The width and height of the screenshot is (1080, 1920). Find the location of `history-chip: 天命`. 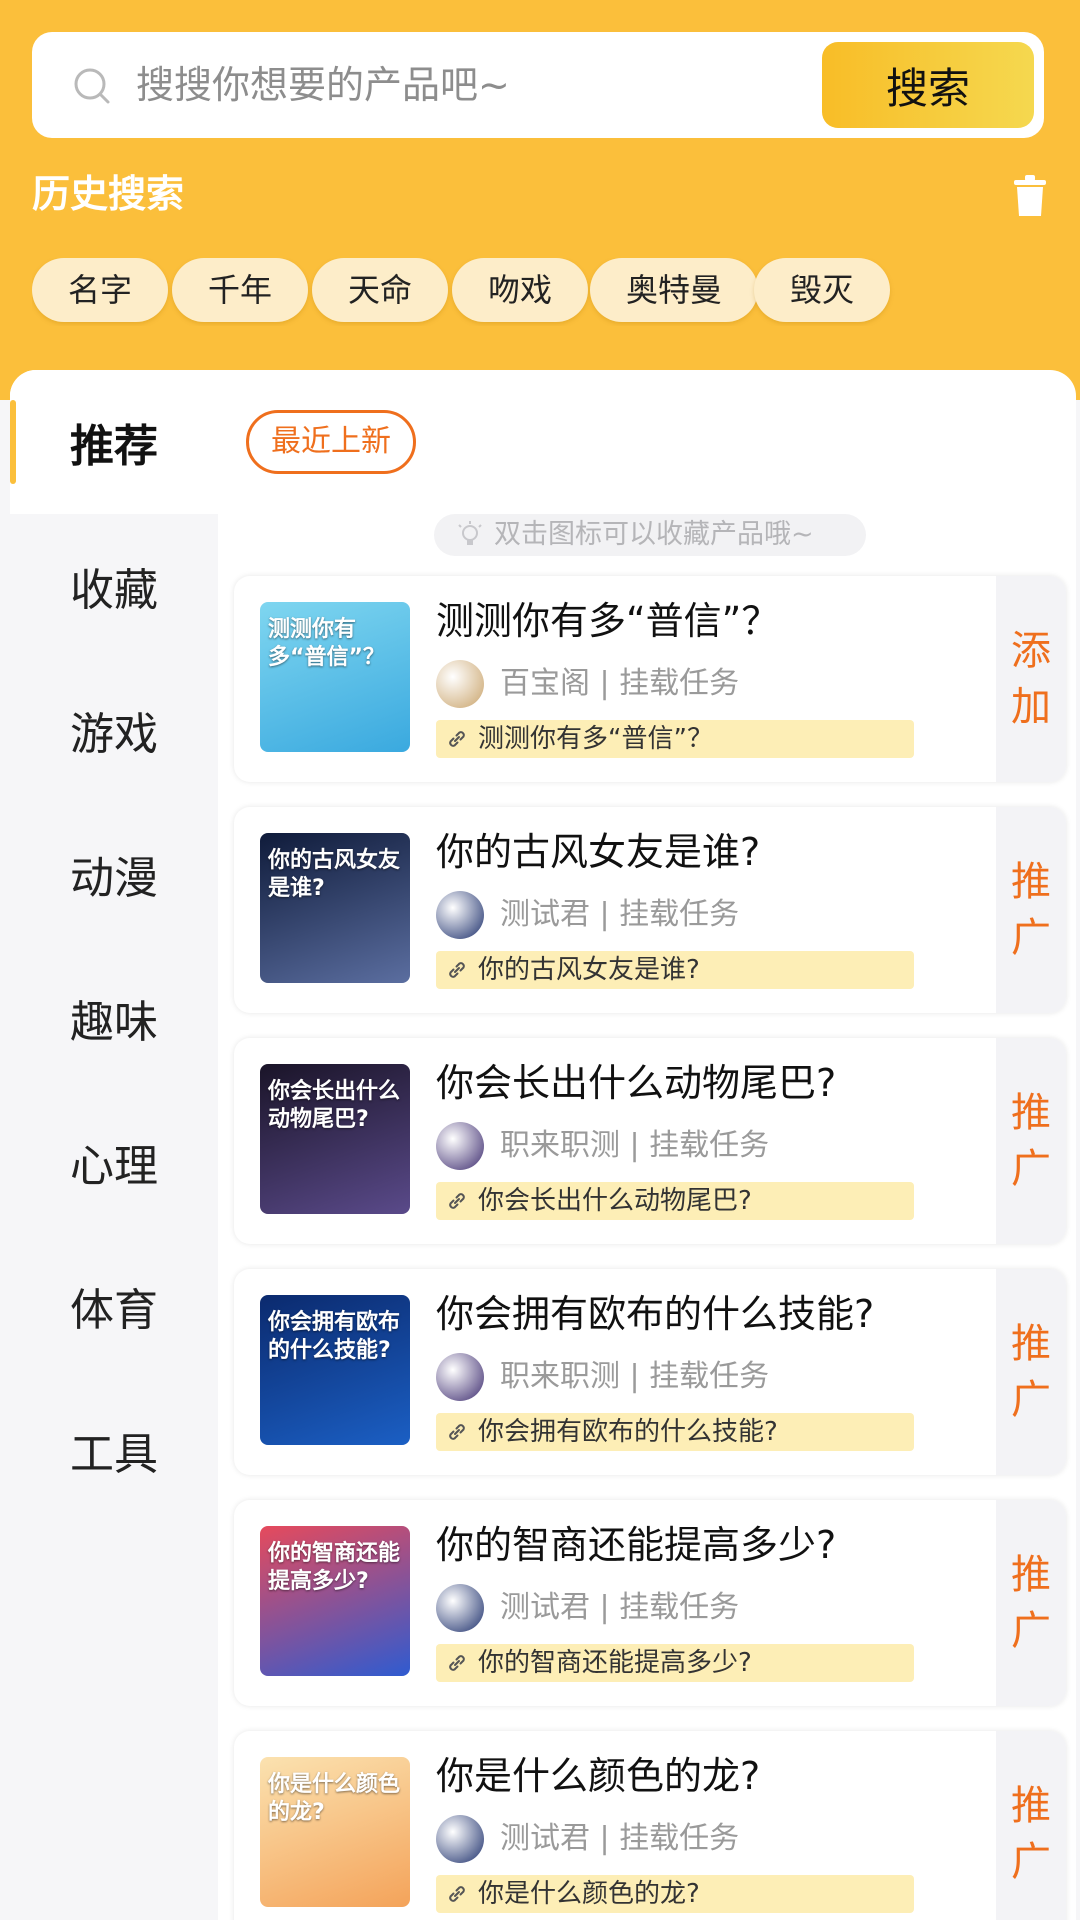

history-chip: 天命 is located at coordinates (380, 290).